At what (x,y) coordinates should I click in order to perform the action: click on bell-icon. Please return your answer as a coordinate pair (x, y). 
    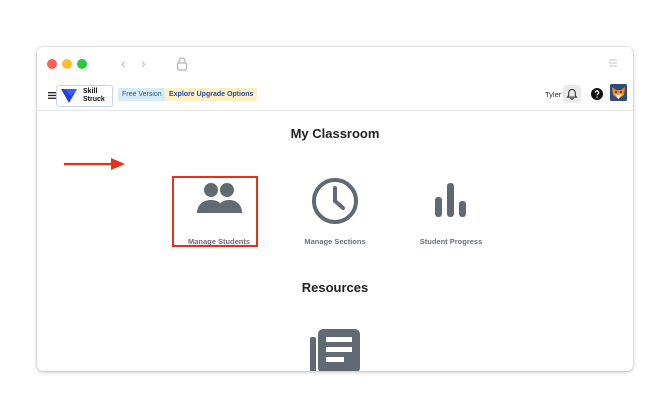
    Looking at the image, I should click on (572, 94).